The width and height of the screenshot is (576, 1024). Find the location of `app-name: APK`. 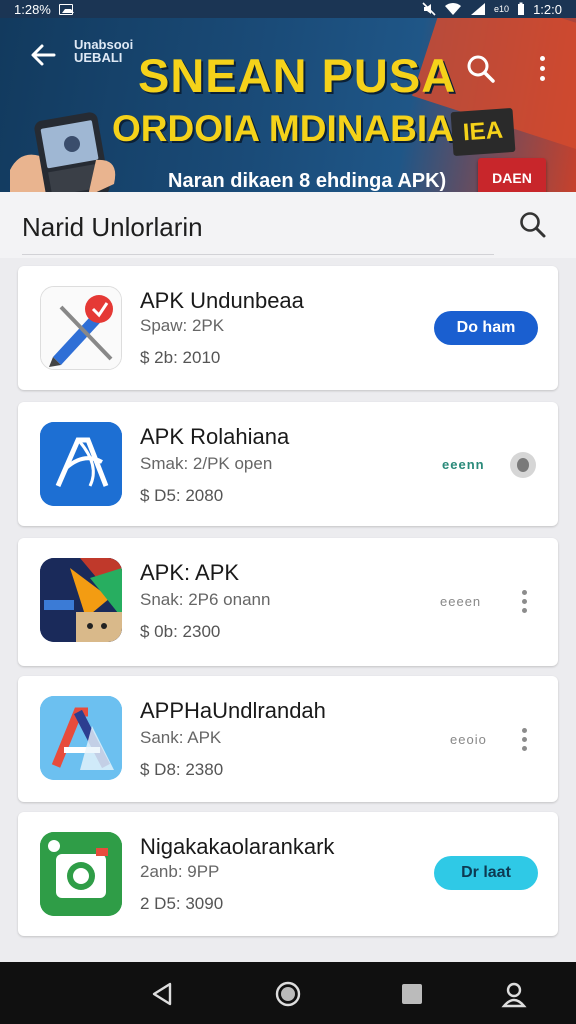

app-name: APK is located at coordinates (190, 572).